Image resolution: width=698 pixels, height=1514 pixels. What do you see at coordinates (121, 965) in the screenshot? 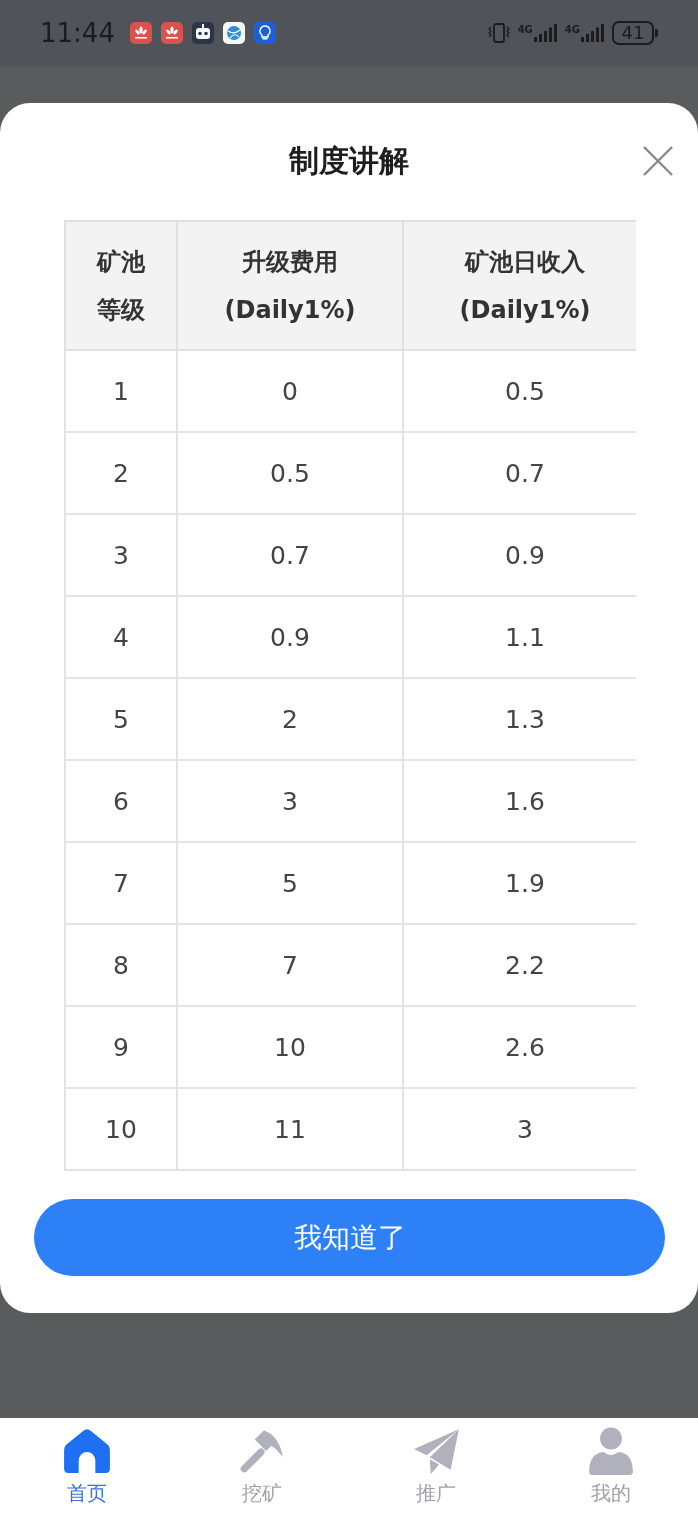
I see `table-cell: 8` at bounding box center [121, 965].